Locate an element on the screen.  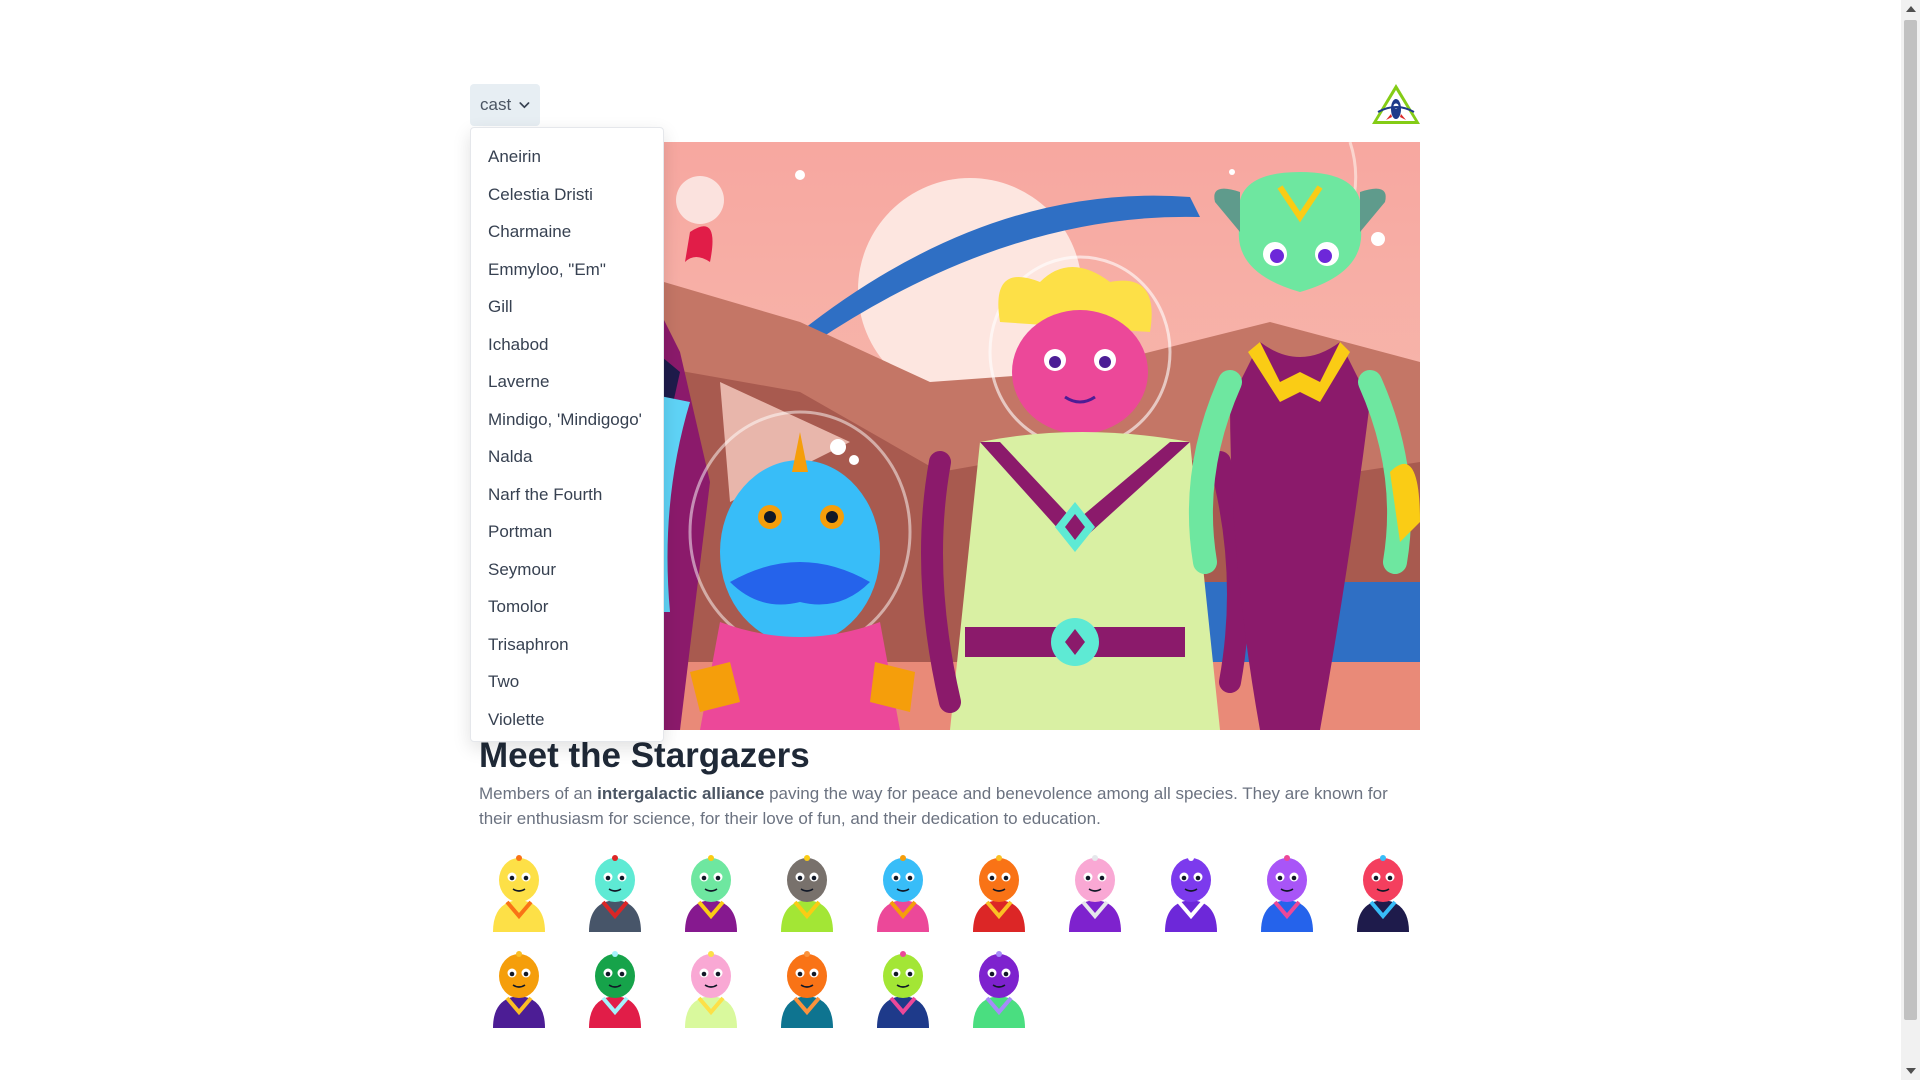
description-bold-text: intergalactic alliance is located at coordinates (681, 793).